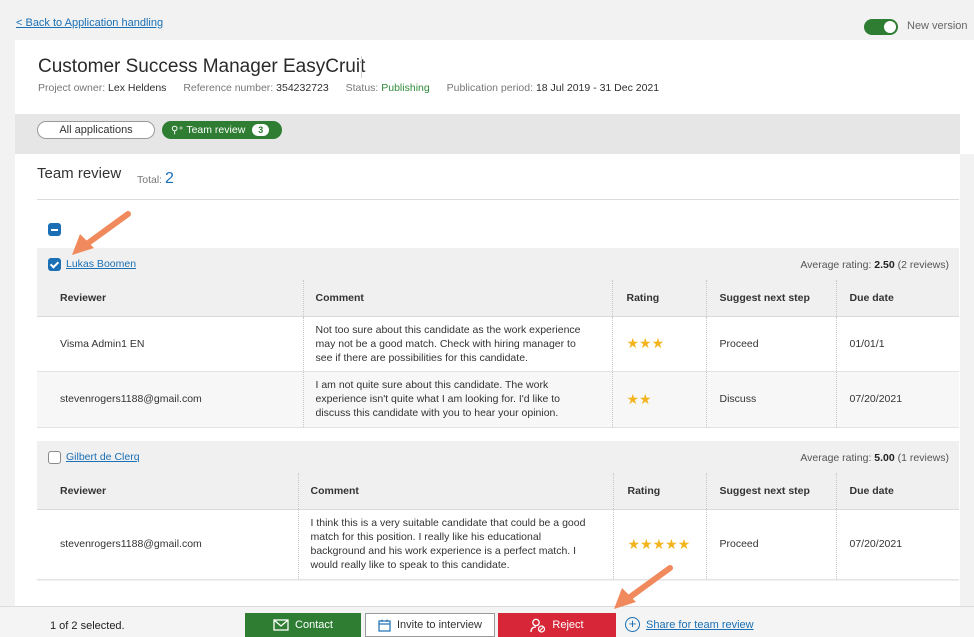 The image size is (974, 637). What do you see at coordinates (490, 88) in the screenshot?
I see `publication-label: Publication period:` at bounding box center [490, 88].